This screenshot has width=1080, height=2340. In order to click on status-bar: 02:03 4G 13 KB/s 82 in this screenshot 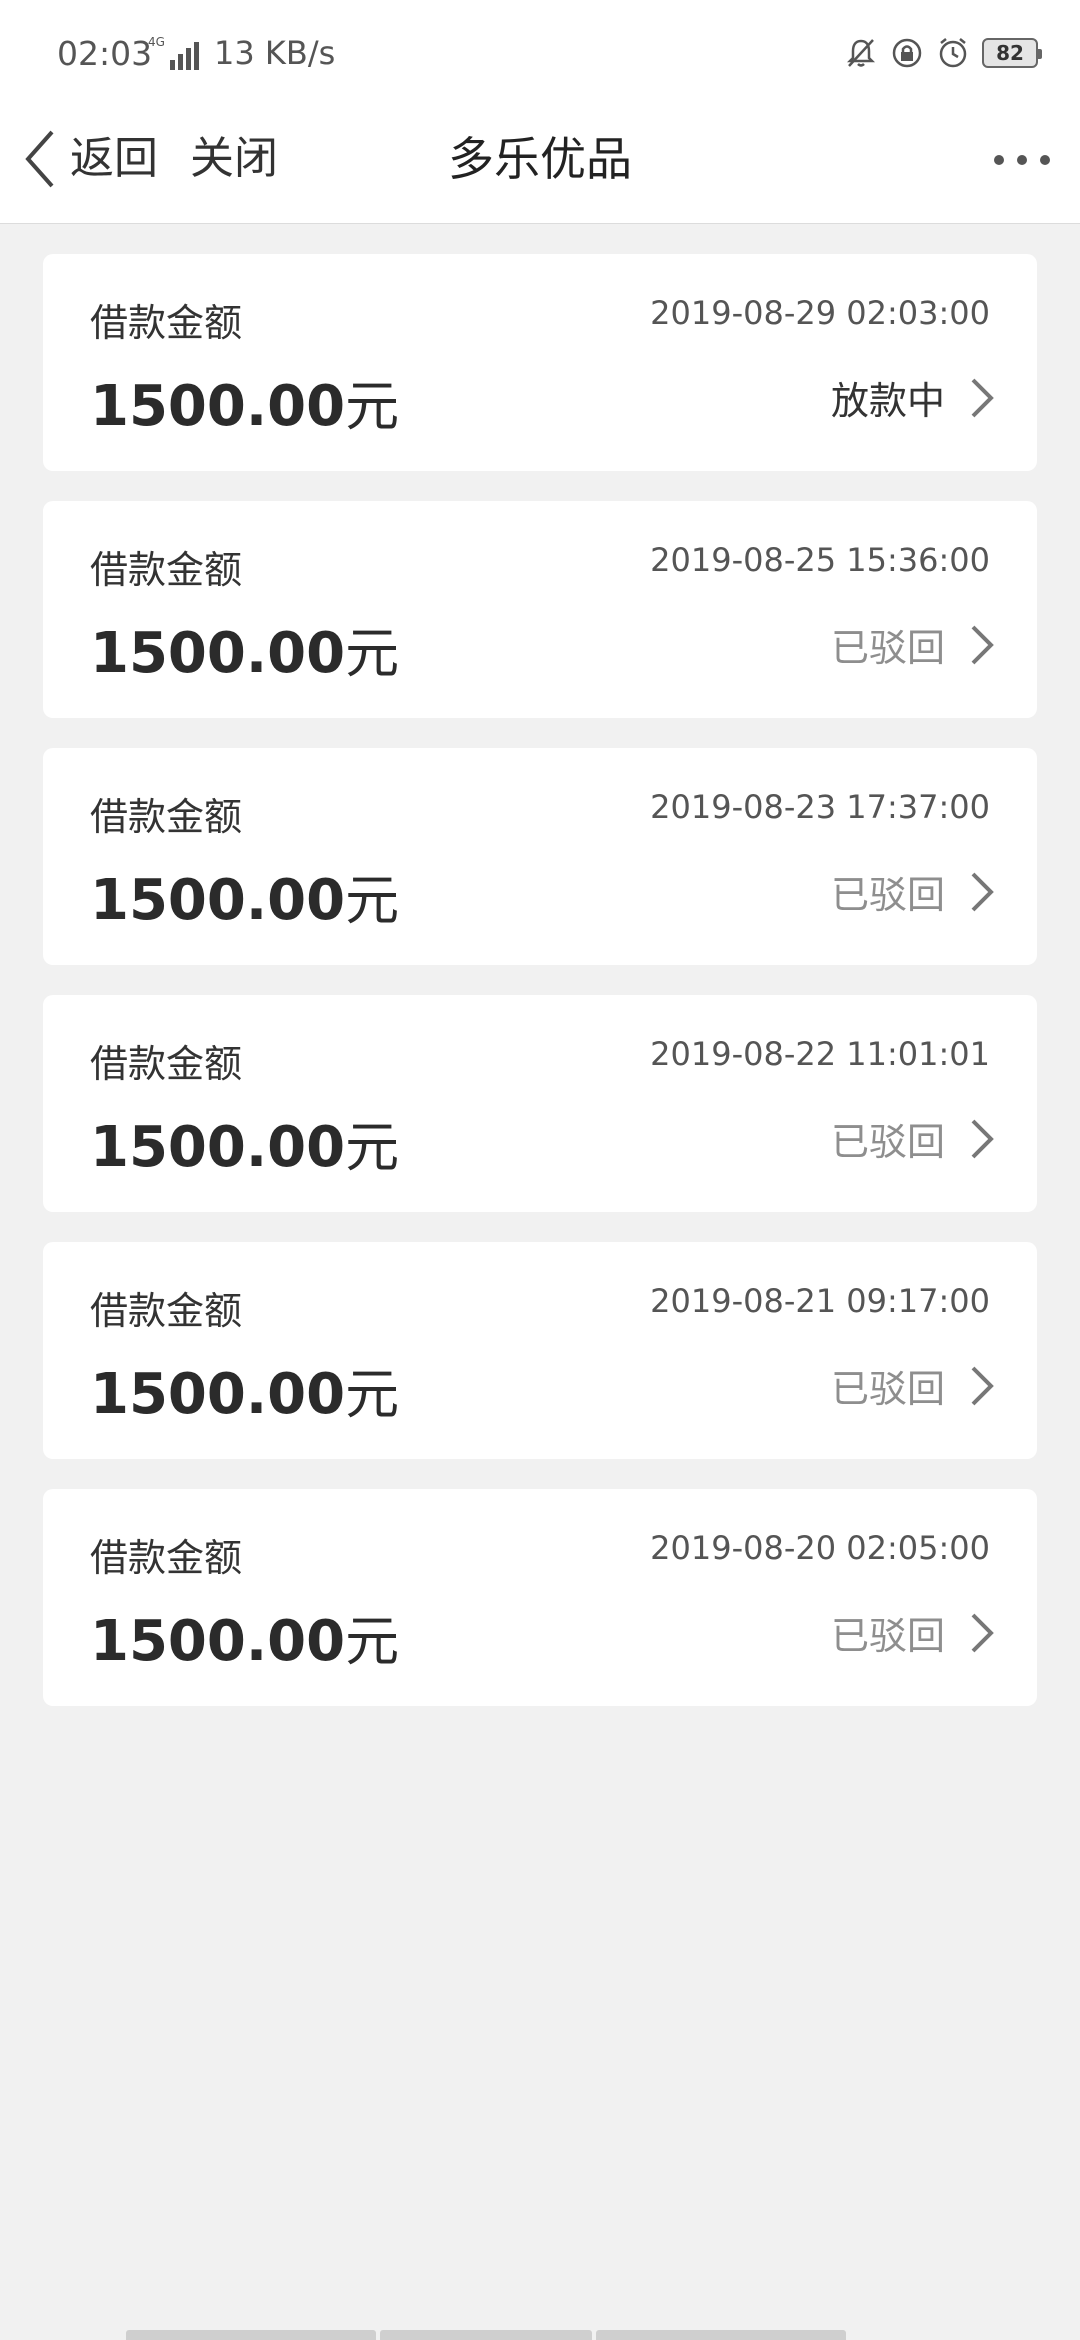, I will do `click(540, 54)`.